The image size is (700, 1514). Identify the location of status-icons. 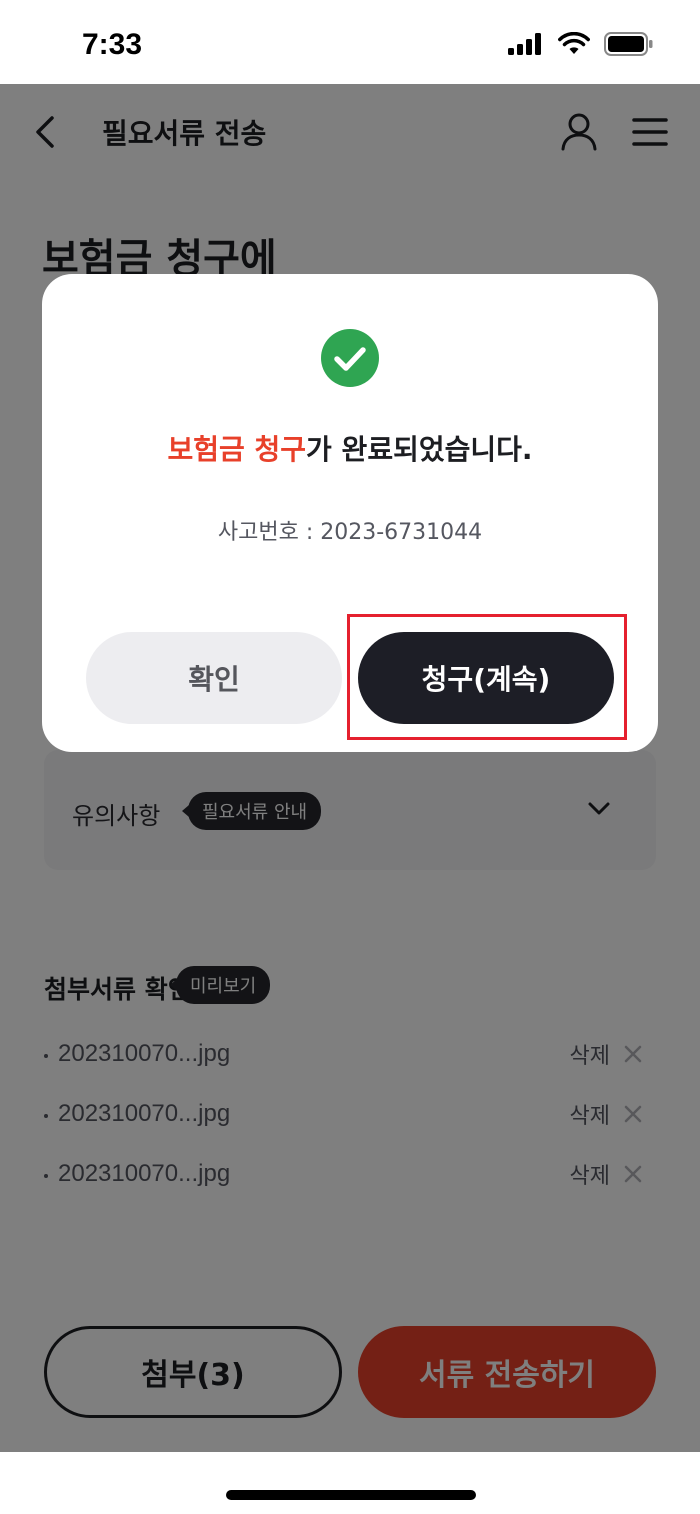
(581, 44).